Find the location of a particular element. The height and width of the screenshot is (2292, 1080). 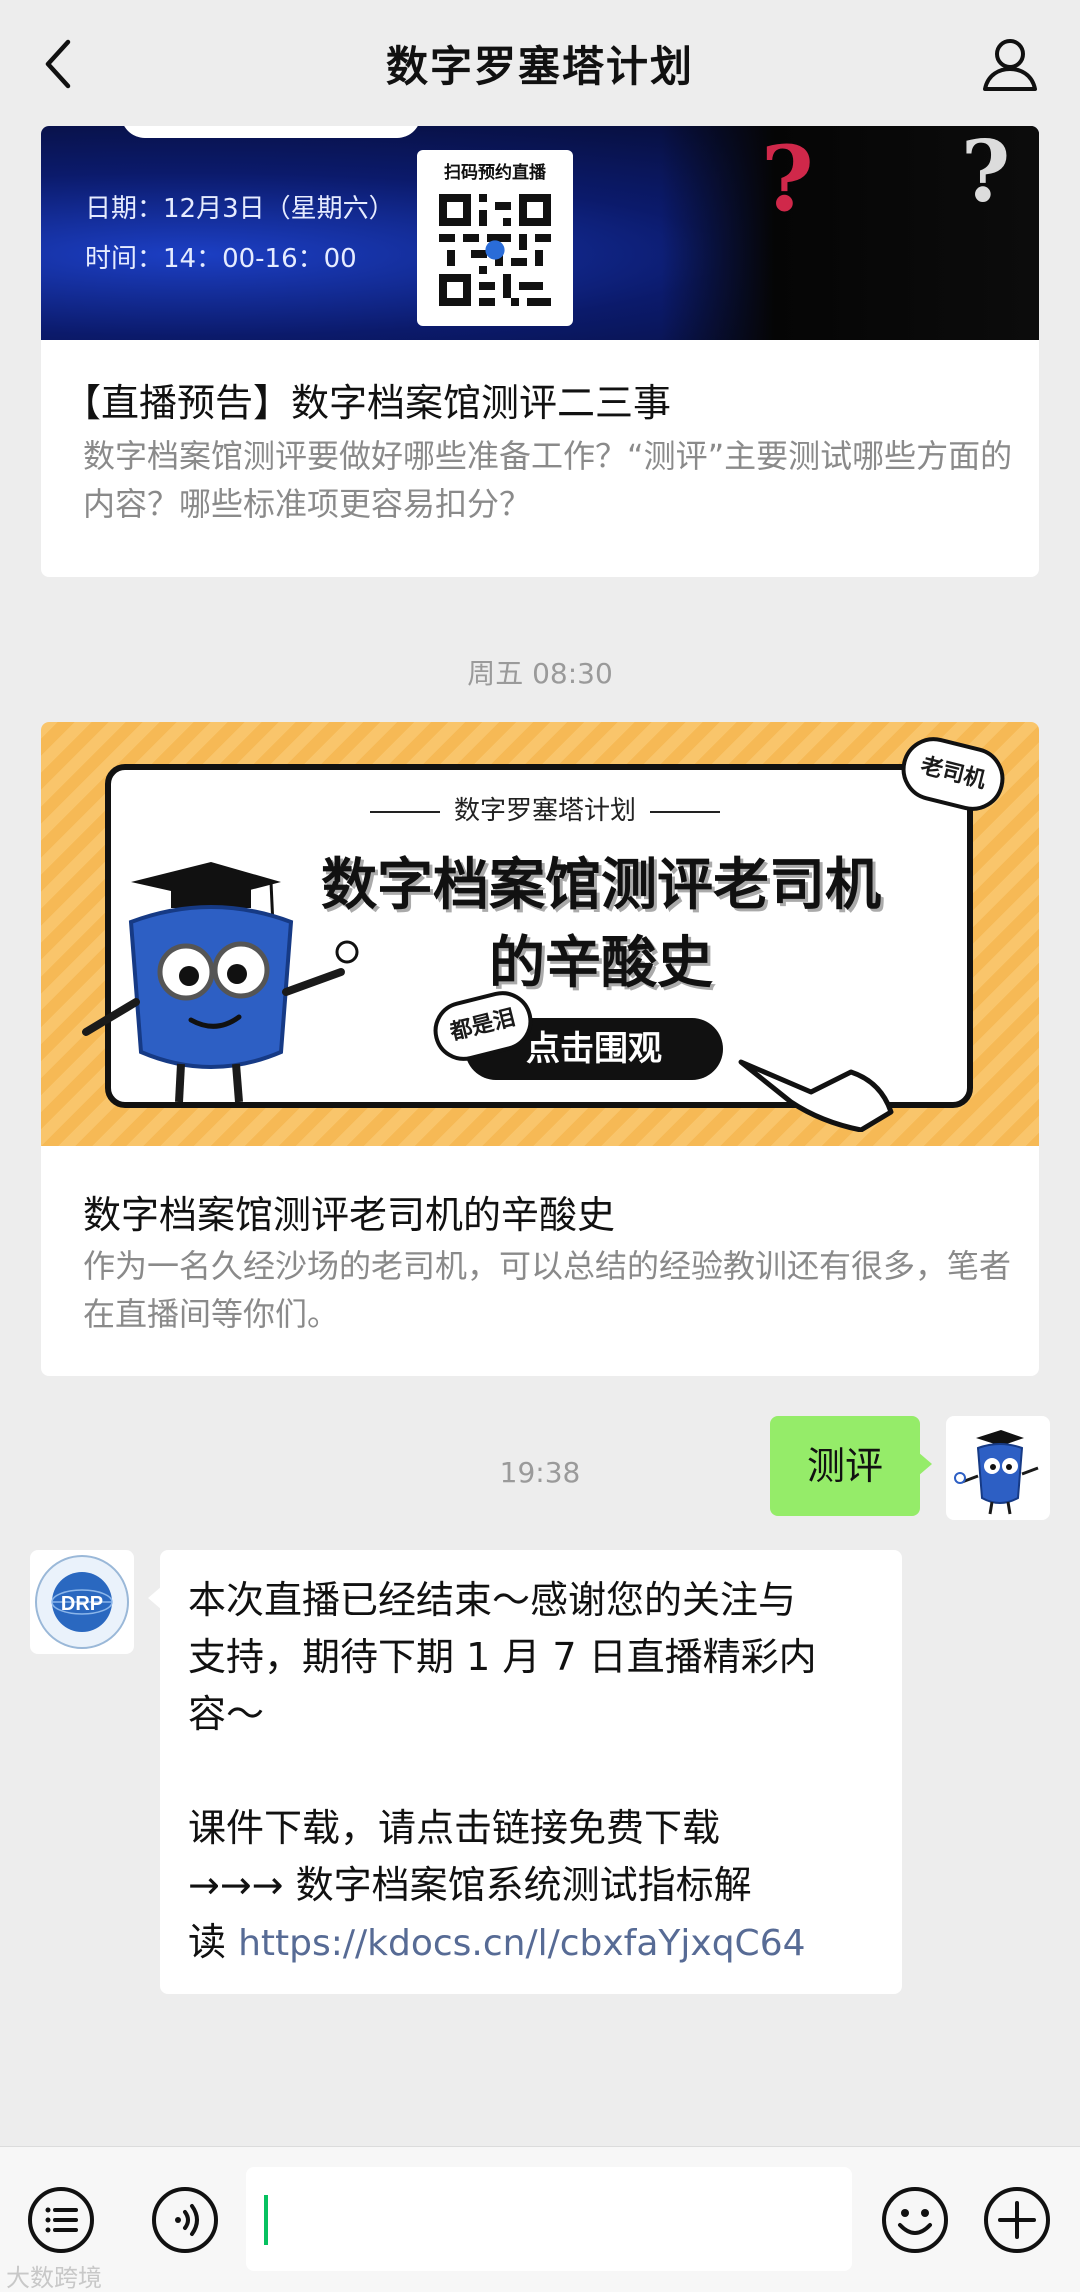

plus-icon is located at coordinates (1017, 2220).